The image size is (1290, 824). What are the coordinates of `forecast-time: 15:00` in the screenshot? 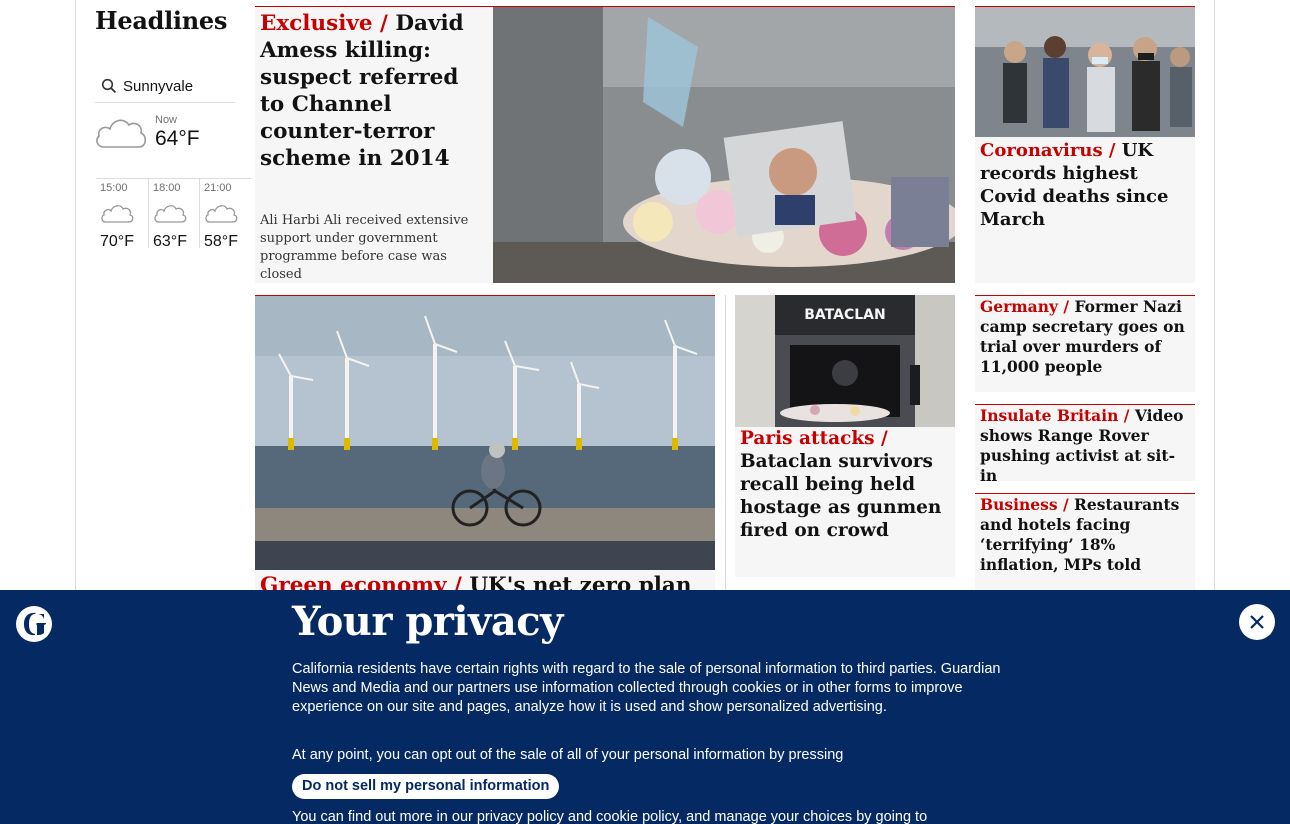 It's located at (114, 188).